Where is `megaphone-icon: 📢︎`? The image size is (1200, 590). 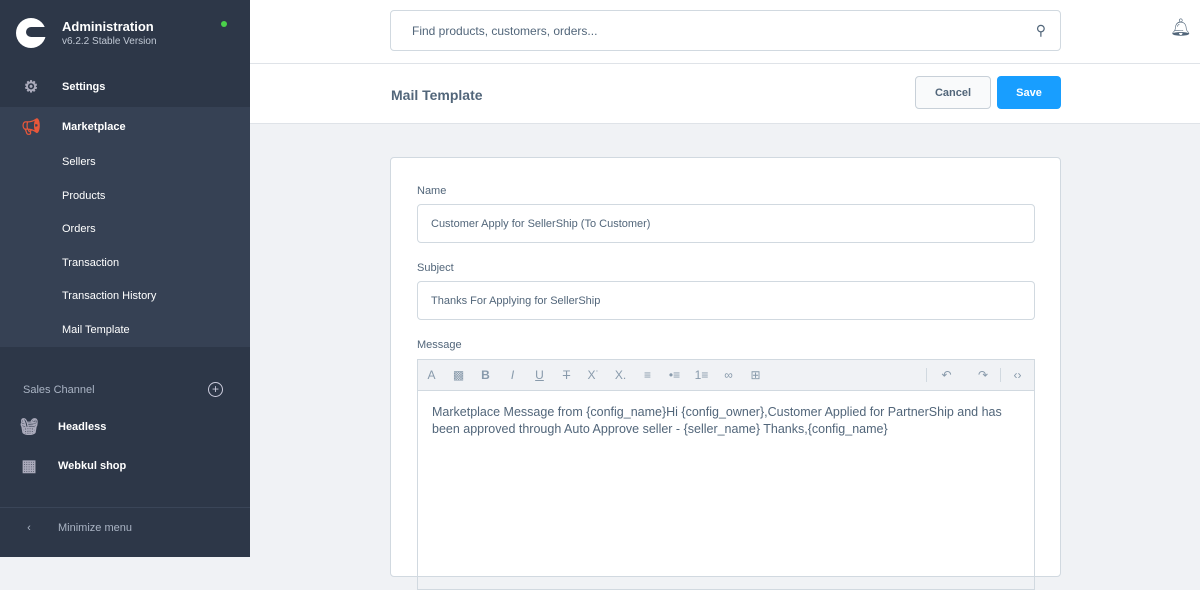 megaphone-icon: 📢︎ is located at coordinates (31, 127).